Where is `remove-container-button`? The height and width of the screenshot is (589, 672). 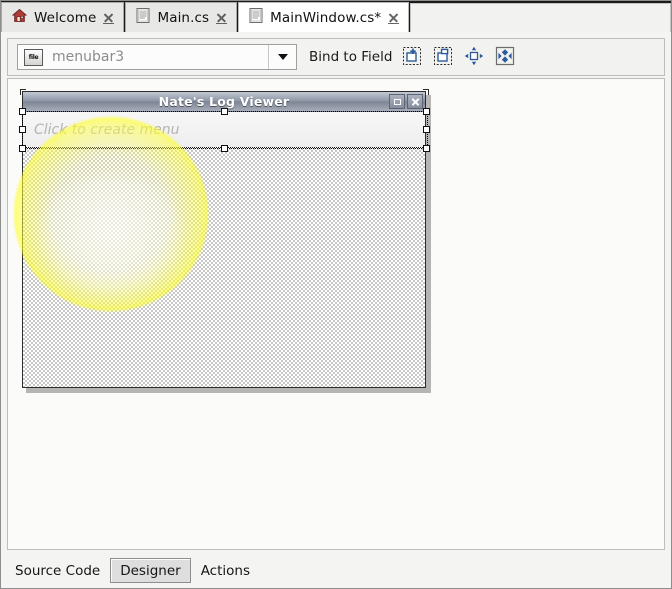 remove-container-button is located at coordinates (443, 57).